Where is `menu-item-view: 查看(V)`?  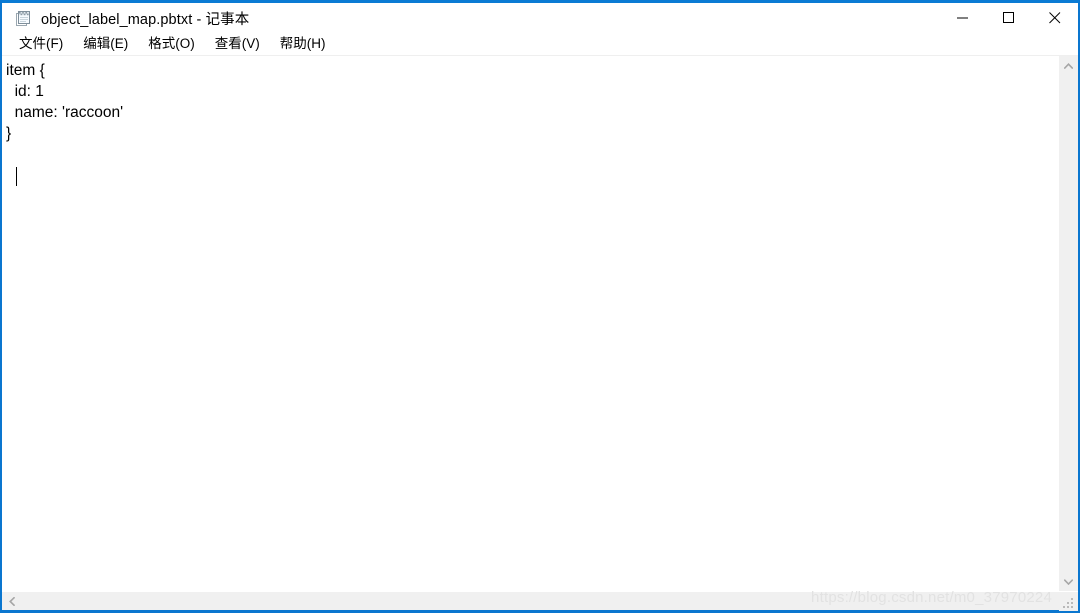
menu-item-view: 查看(V) is located at coordinates (237, 44).